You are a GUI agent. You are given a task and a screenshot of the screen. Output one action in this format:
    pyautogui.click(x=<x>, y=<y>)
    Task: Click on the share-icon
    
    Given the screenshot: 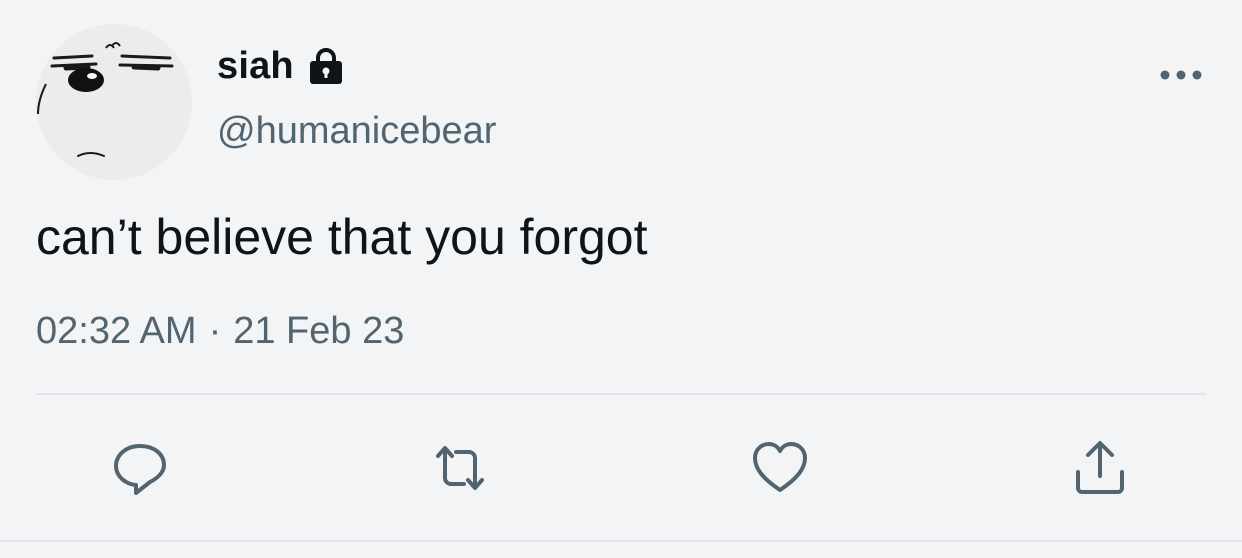 What is the action you would take?
    pyautogui.click(x=1100, y=467)
    